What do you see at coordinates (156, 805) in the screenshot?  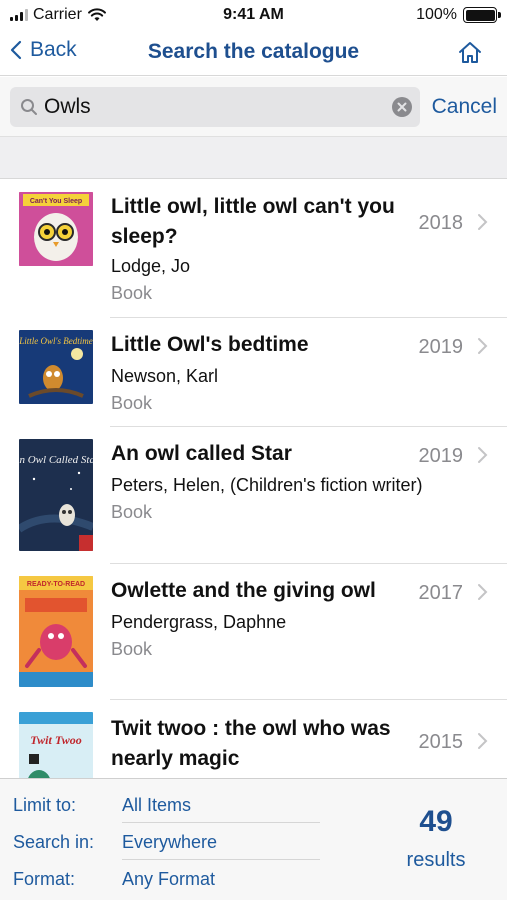 I see `limit-to-value: All Items` at bounding box center [156, 805].